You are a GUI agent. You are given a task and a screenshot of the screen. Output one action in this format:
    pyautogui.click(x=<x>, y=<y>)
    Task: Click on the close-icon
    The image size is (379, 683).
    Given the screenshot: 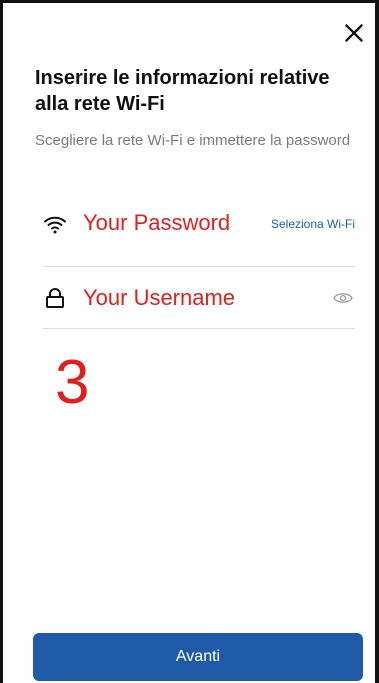 What is the action you would take?
    pyautogui.click(x=354, y=33)
    